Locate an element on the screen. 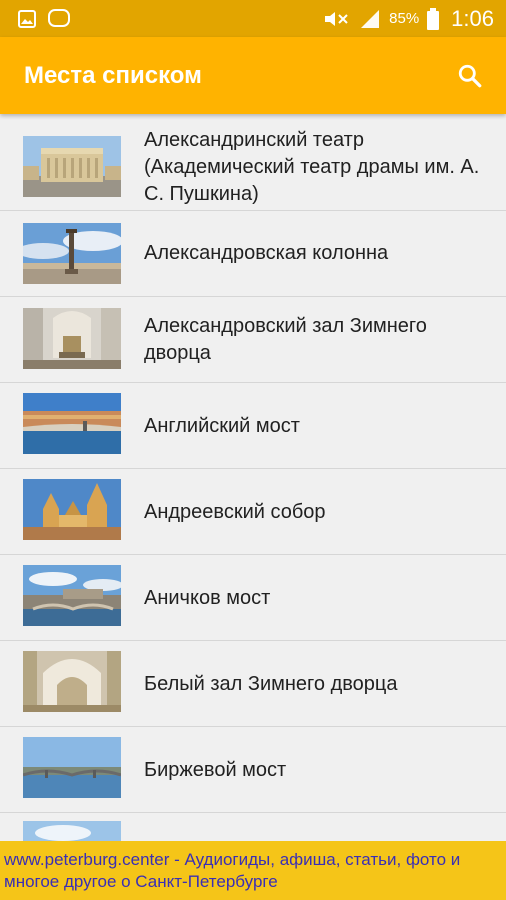  page-title: Места списком is located at coordinates (113, 75).